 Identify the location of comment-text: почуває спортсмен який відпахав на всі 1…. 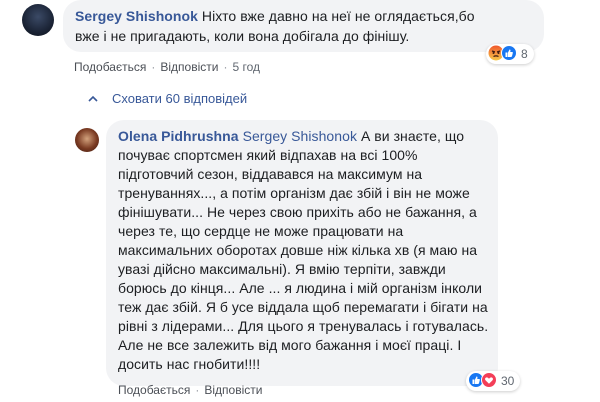
(268, 155).